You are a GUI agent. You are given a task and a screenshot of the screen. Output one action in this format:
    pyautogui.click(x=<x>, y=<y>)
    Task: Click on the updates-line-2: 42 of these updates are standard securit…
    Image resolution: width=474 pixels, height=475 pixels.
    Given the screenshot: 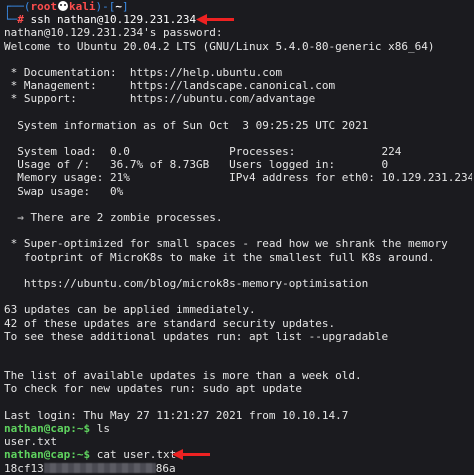 What is the action you would take?
    pyautogui.click(x=170, y=323)
    